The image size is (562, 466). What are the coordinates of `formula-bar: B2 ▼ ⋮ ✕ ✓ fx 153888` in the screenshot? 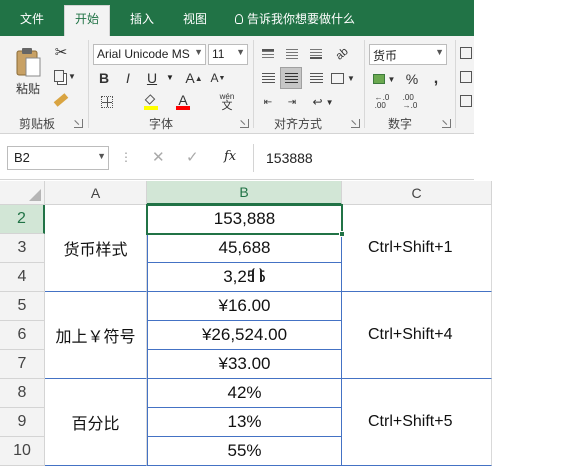 It's located at (237, 158).